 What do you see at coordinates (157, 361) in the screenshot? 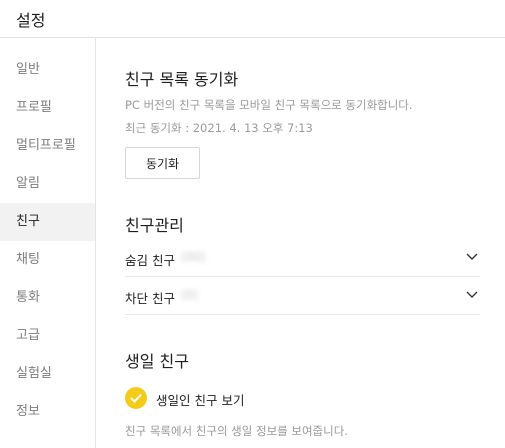
I see `birthday-section-title: 생일 친구` at bounding box center [157, 361].